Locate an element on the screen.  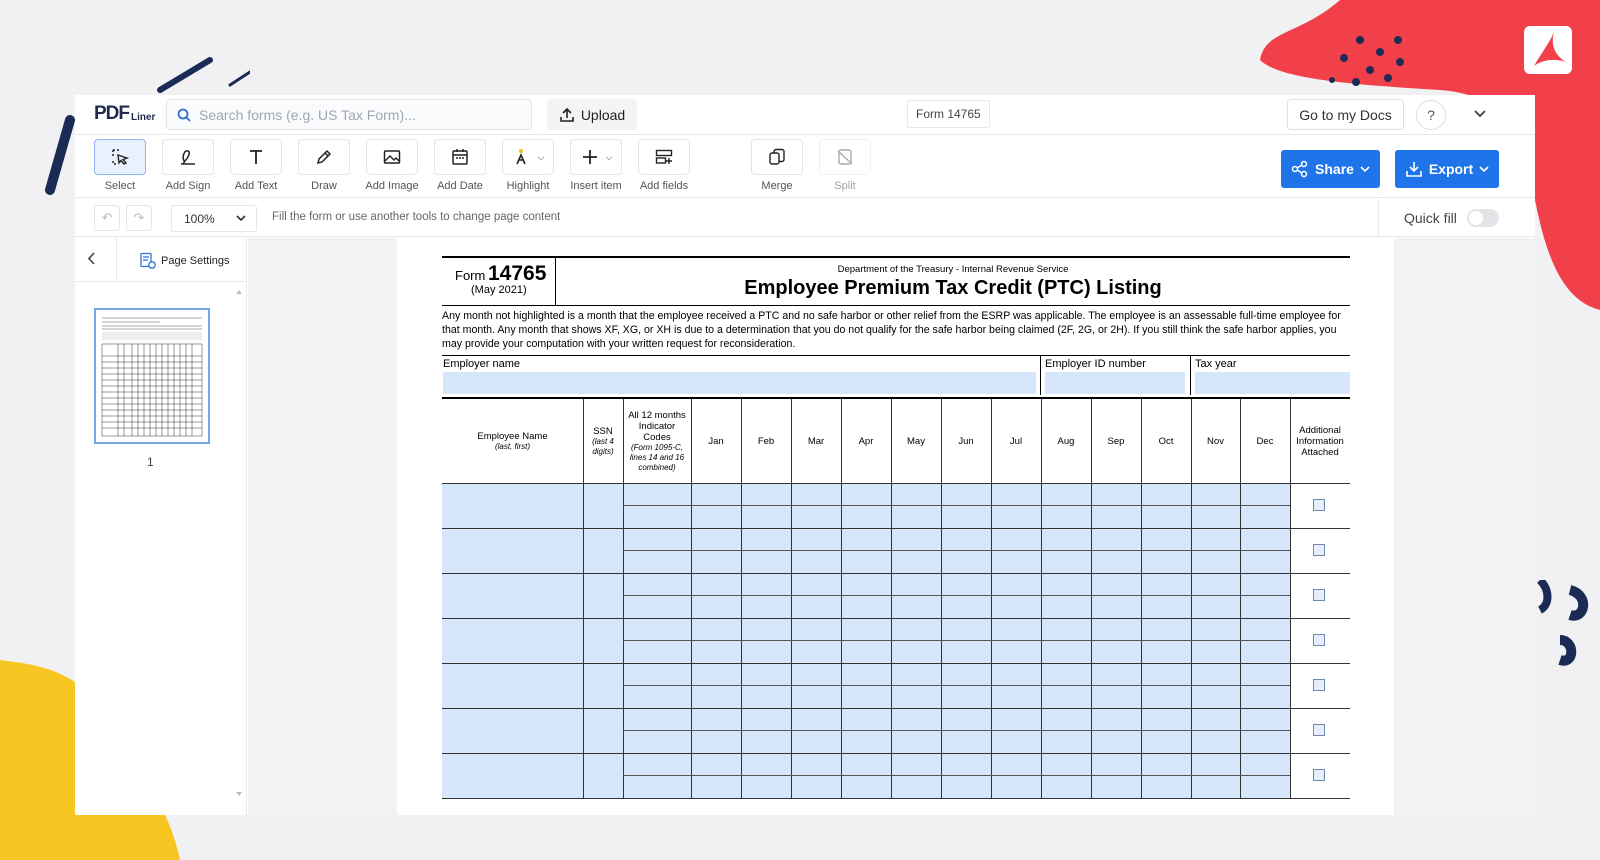
tool-draw: Draw is located at coordinates (324, 165).